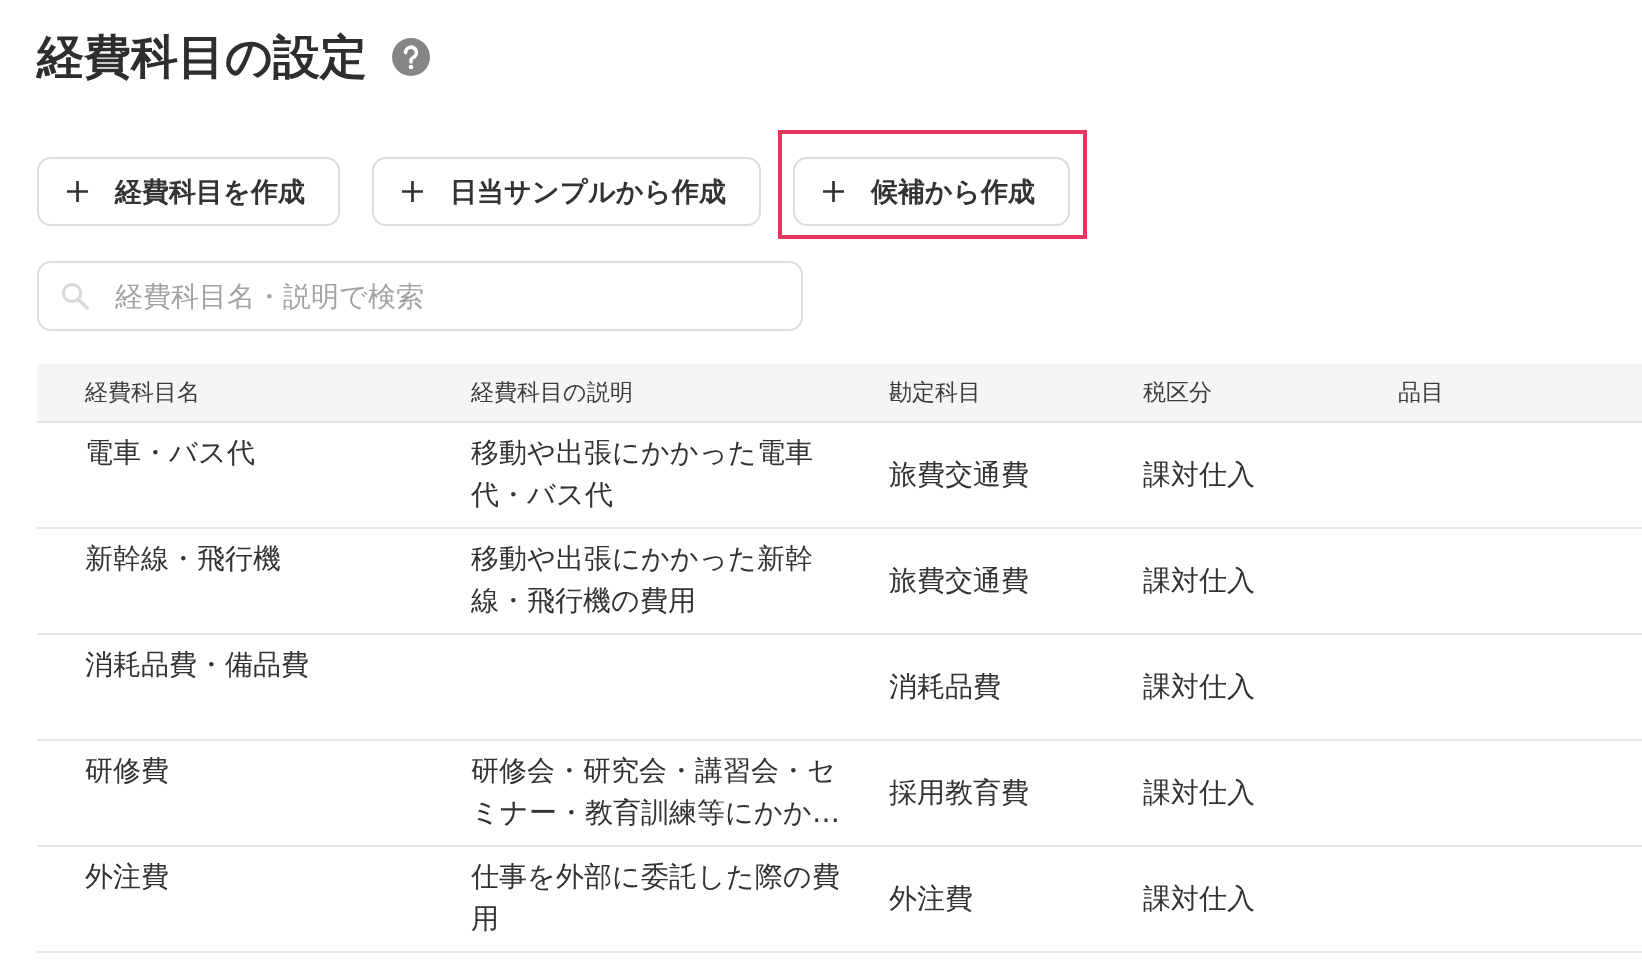 Image resolution: width=1642 pixels, height=972 pixels. I want to click on table-cell-text: 電車・バス代, so click(170, 453).